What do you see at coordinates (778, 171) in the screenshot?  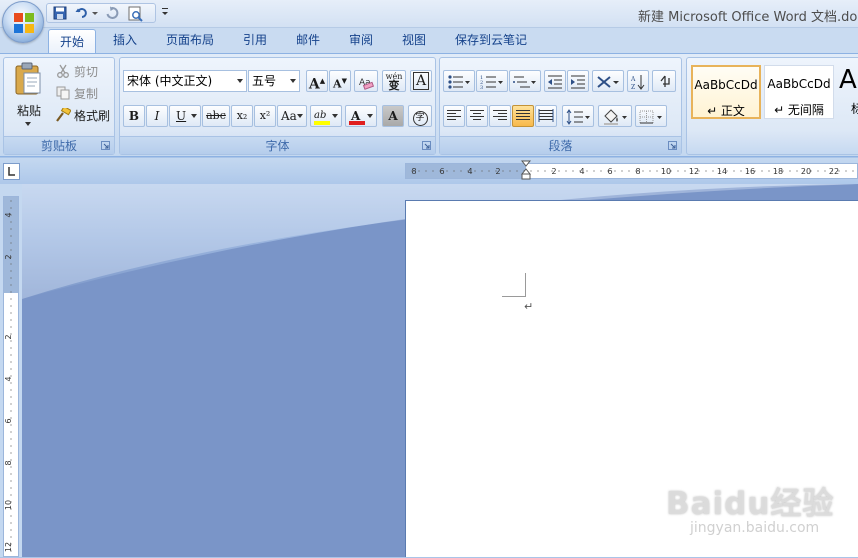 I see `ruler-tick-label: 18` at bounding box center [778, 171].